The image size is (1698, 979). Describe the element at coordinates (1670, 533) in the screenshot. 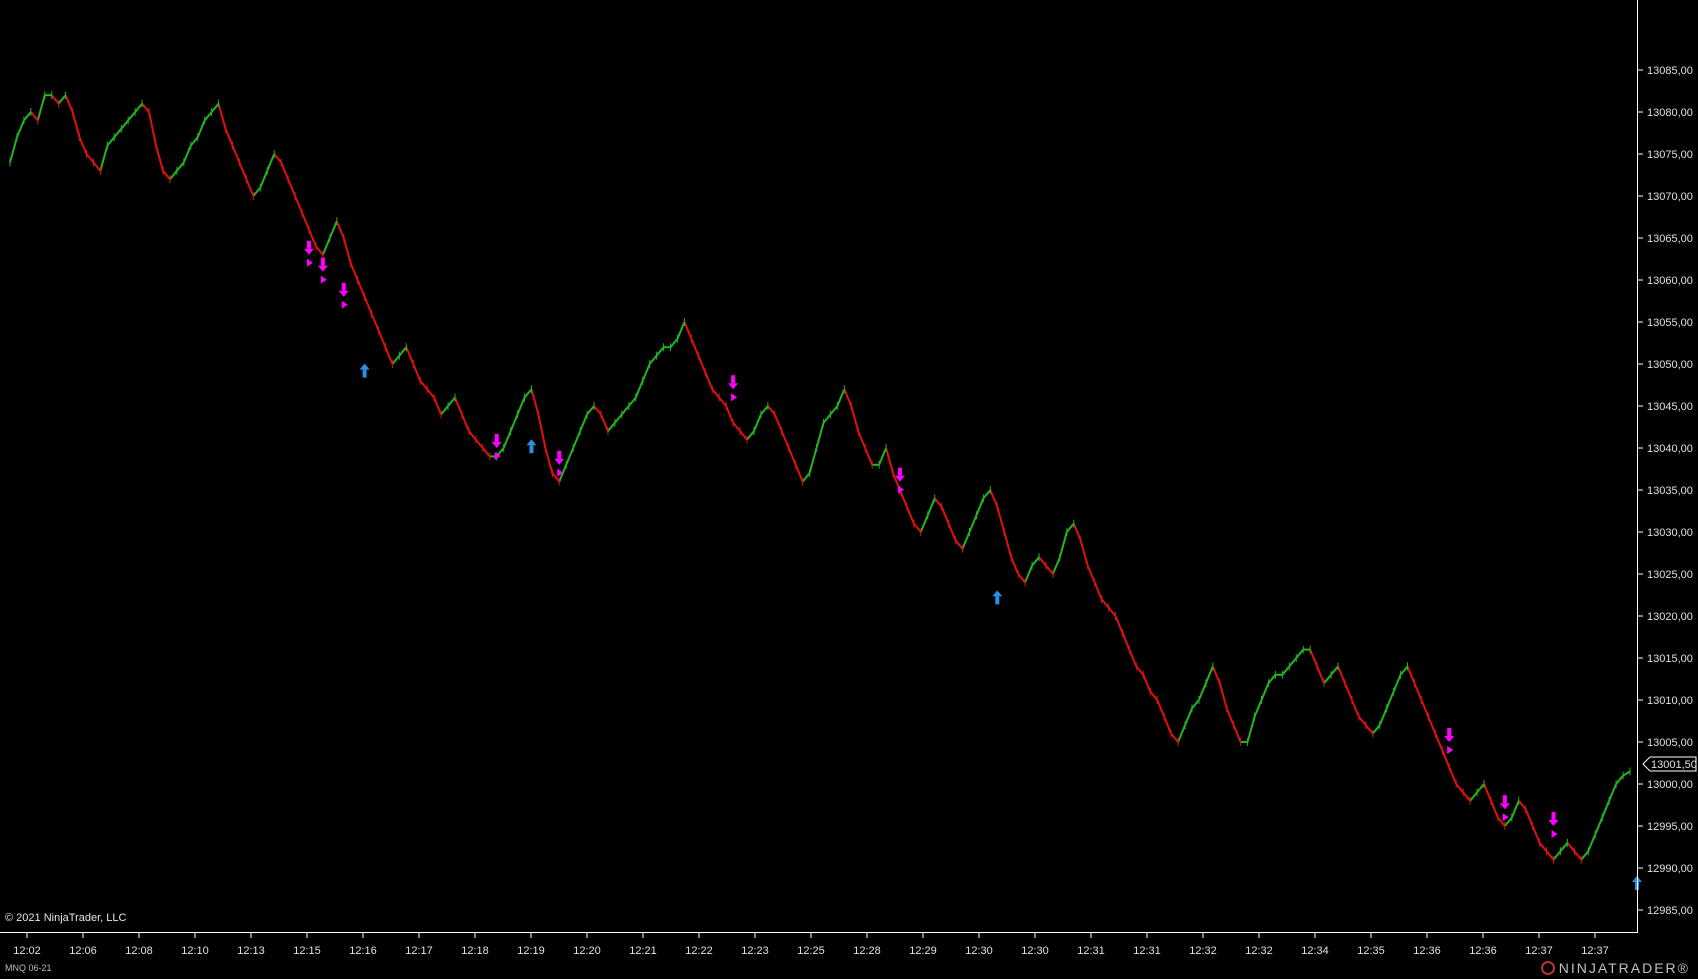

I see `y-tick-label: 13030,00` at that location.